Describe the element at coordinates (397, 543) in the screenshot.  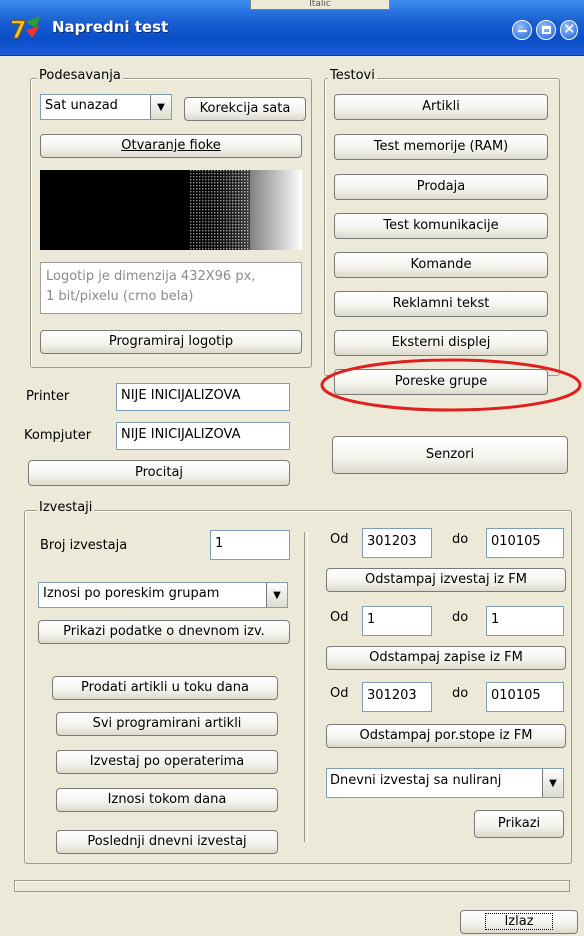
I see `od-input-1: 301203` at that location.